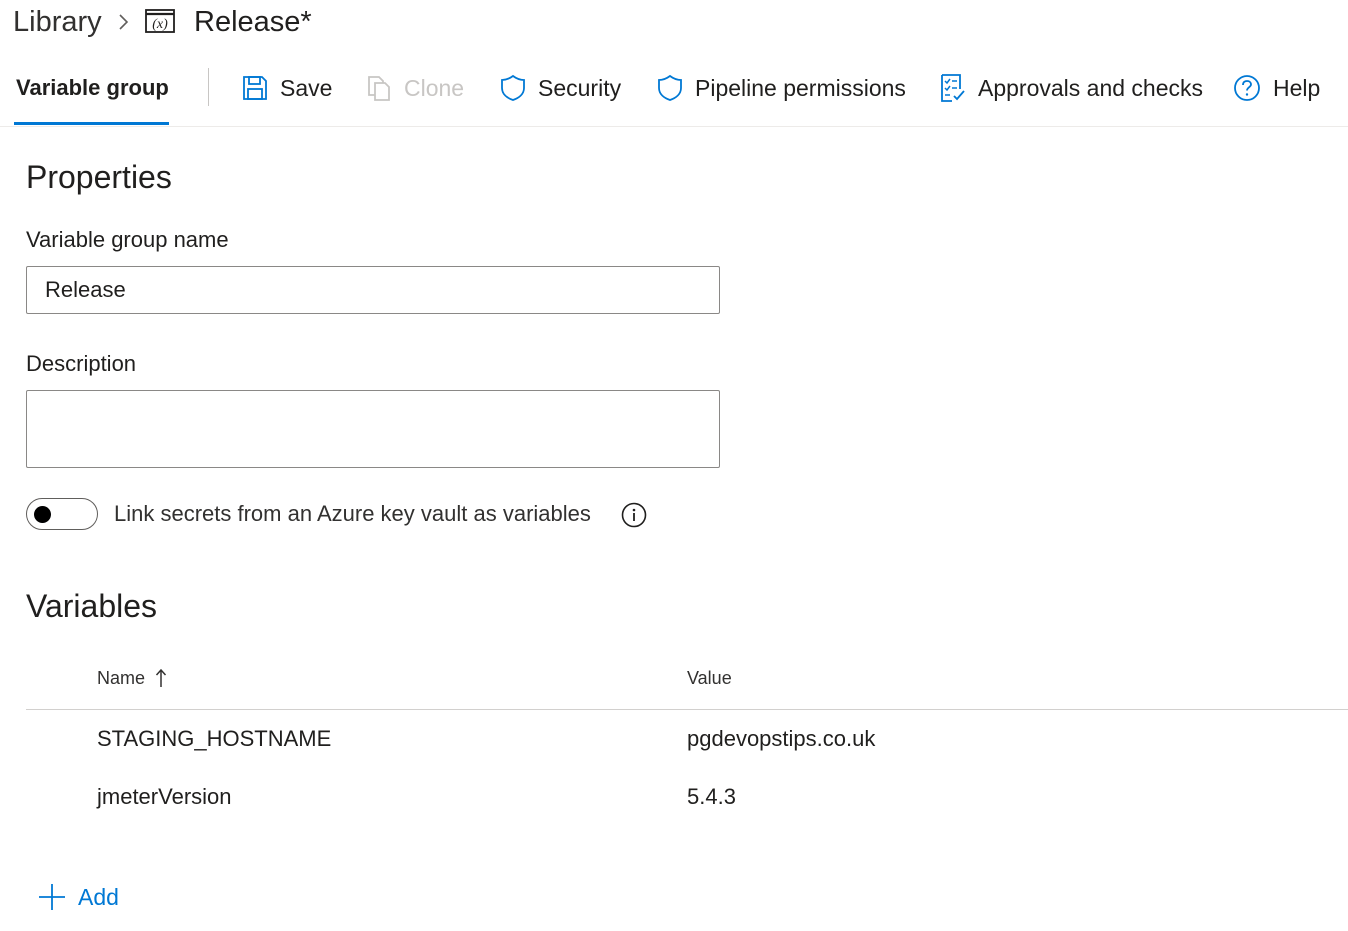 The height and width of the screenshot is (931, 1348). I want to click on column-header-value: Value, so click(709, 678).